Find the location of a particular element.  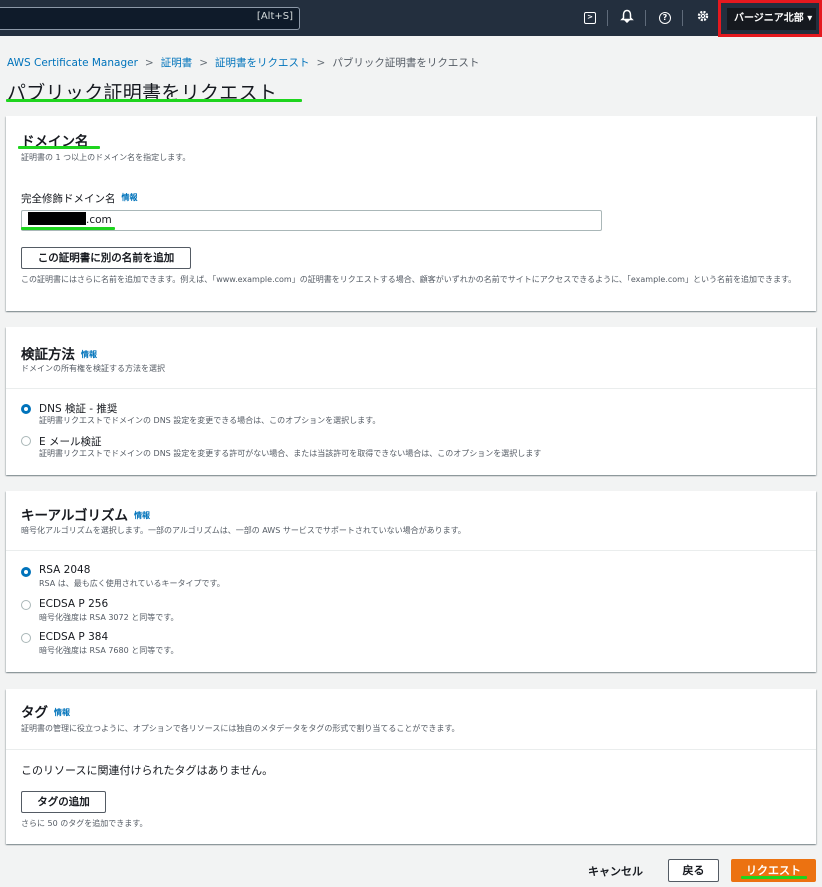

domain-title-annotation-underline is located at coordinates (59, 147).